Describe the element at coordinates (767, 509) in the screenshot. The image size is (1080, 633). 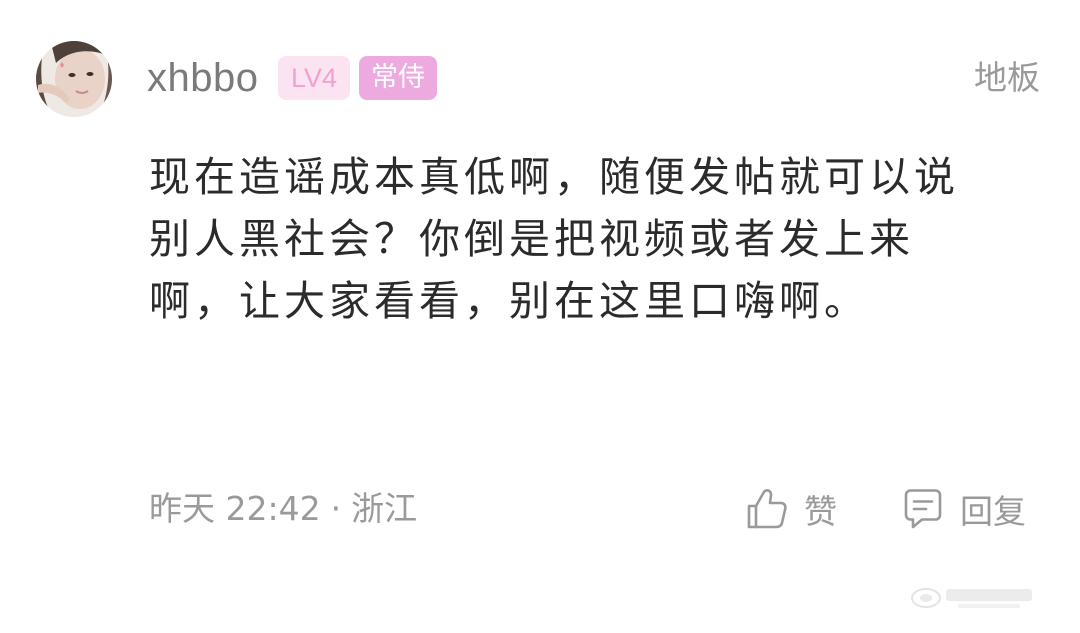
I see `thumbs-up-icon` at that location.